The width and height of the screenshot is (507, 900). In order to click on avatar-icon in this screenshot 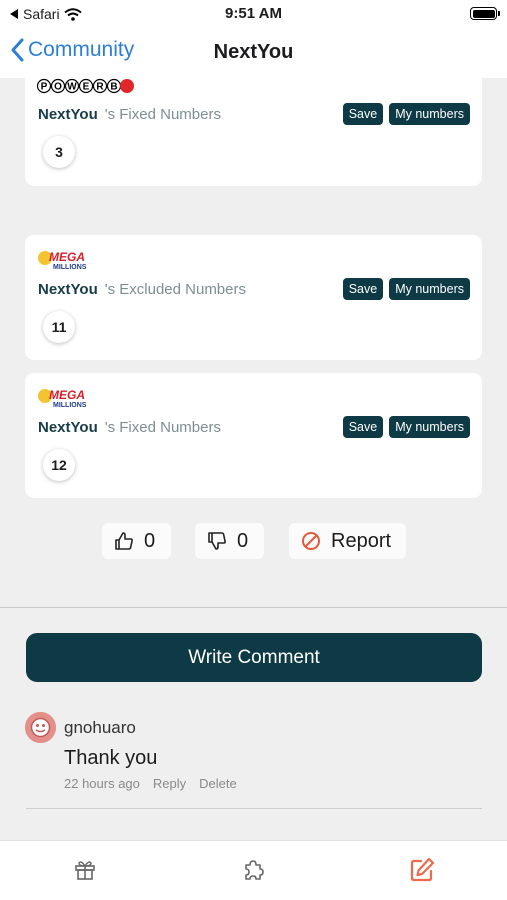, I will do `click(40, 727)`.